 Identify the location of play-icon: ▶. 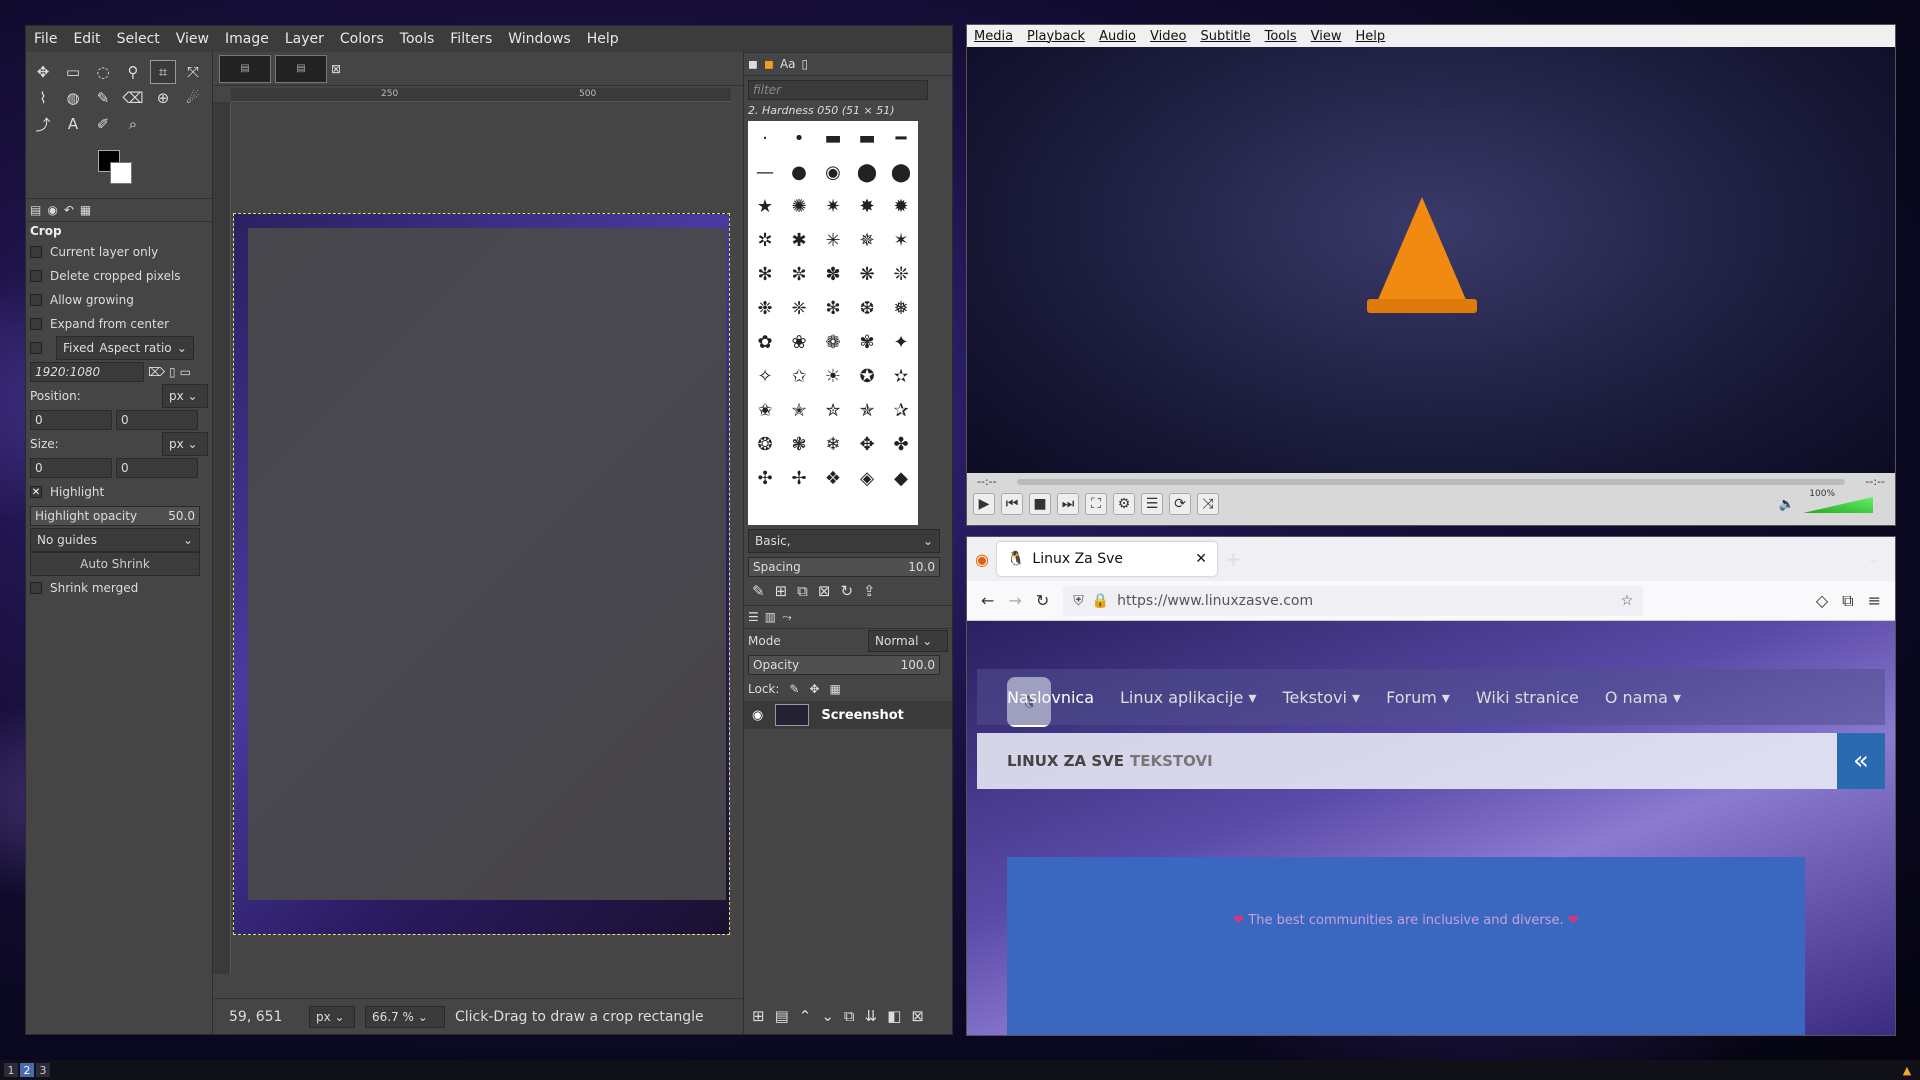
(984, 504).